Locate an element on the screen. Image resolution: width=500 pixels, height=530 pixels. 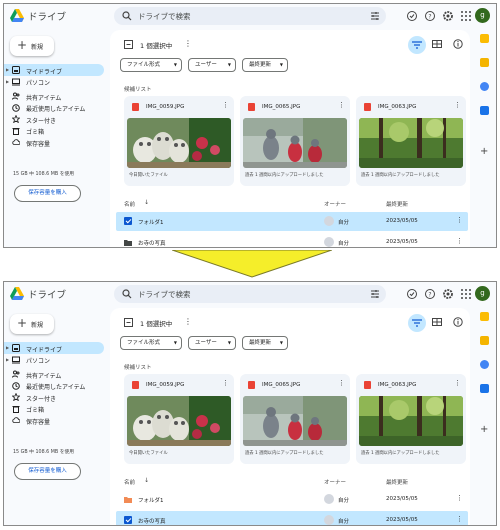
drive-logo-icon is located at coordinates (17, 293).